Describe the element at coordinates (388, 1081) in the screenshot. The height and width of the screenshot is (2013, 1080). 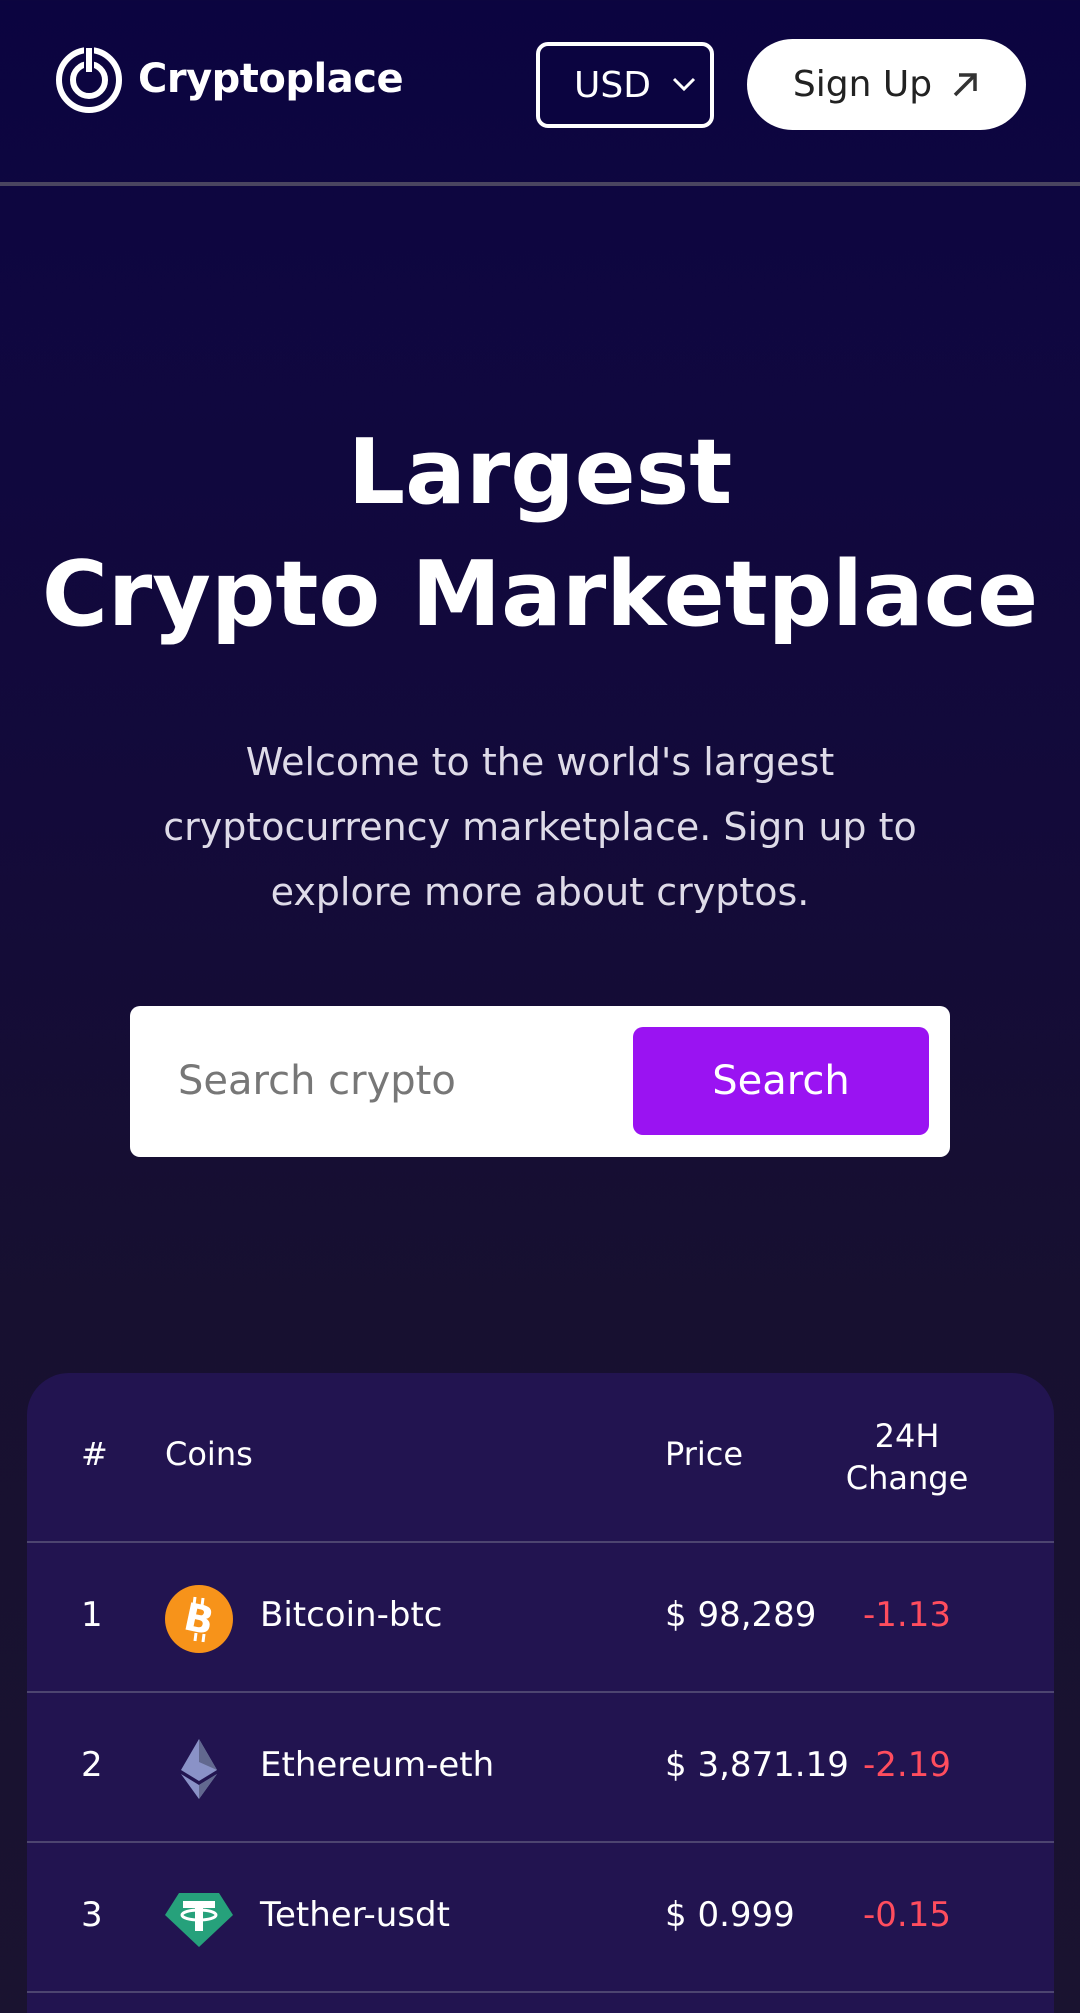
I see `search-input` at that location.